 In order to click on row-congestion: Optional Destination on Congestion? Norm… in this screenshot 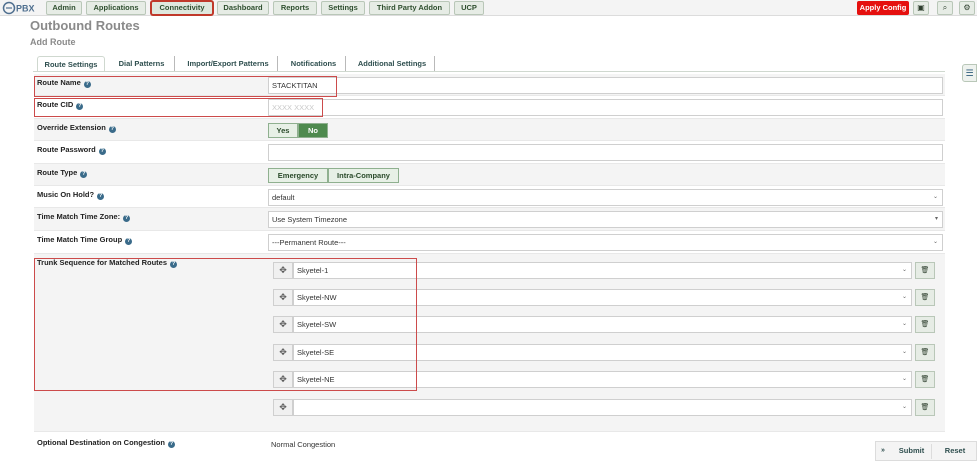, I will do `click(489, 448)`.